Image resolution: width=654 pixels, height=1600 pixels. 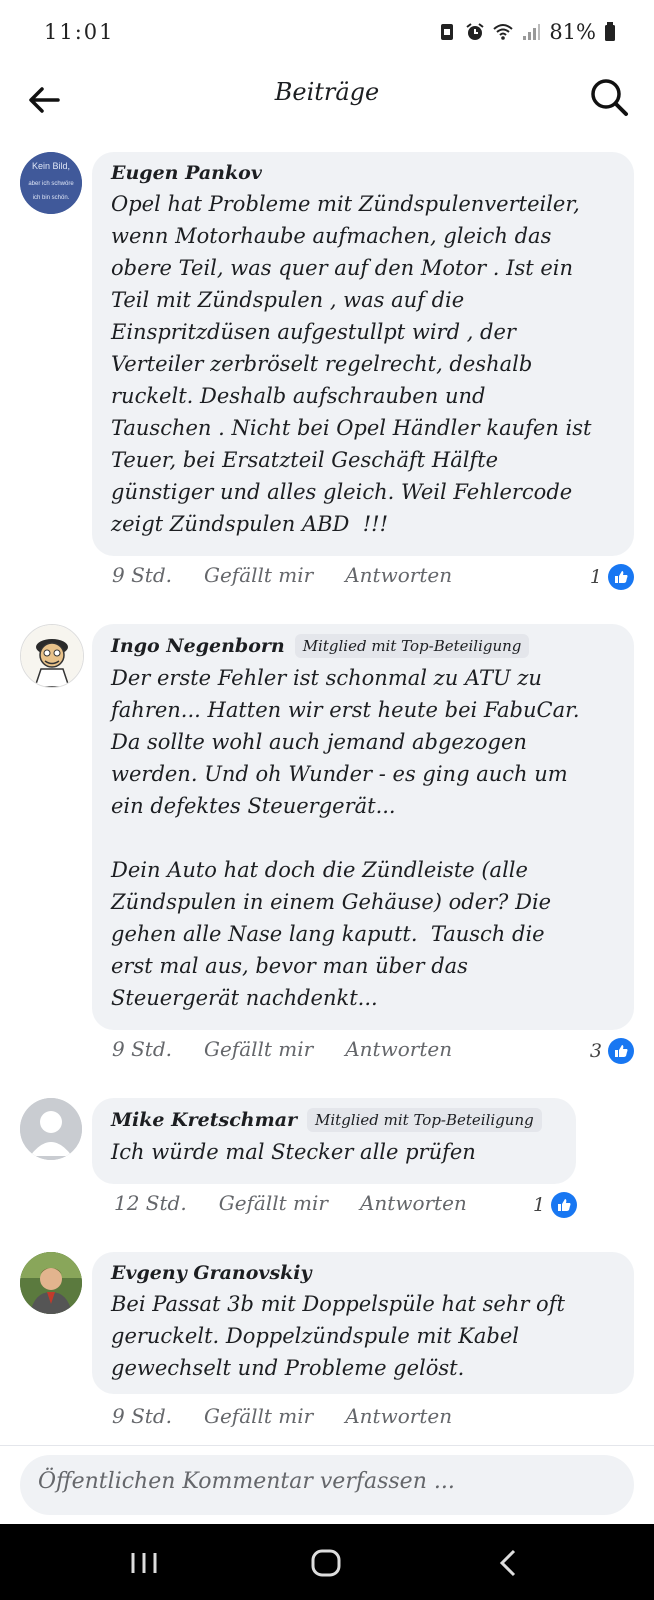 What do you see at coordinates (447, 32) in the screenshot?
I see `battery-saver-icon` at bounding box center [447, 32].